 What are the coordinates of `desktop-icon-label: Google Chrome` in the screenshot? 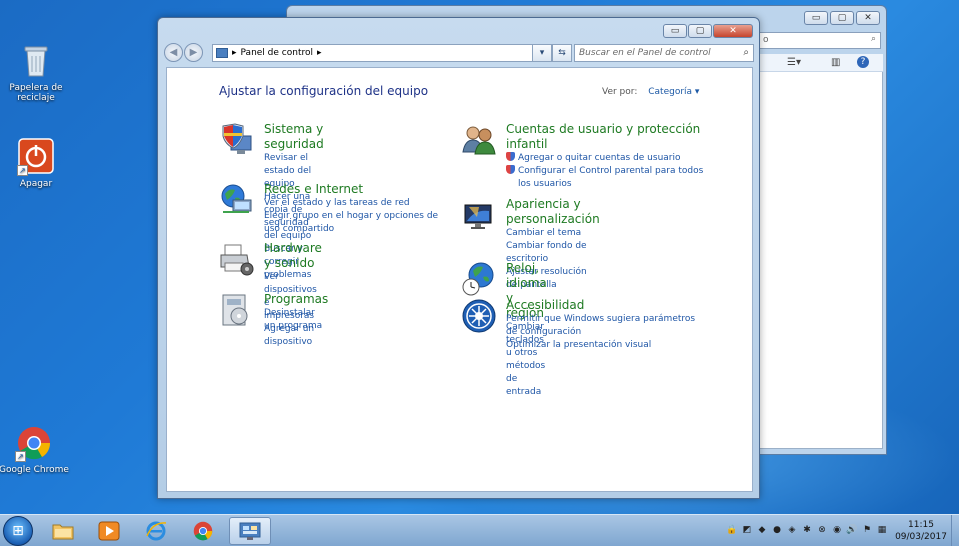 It's located at (34, 470).